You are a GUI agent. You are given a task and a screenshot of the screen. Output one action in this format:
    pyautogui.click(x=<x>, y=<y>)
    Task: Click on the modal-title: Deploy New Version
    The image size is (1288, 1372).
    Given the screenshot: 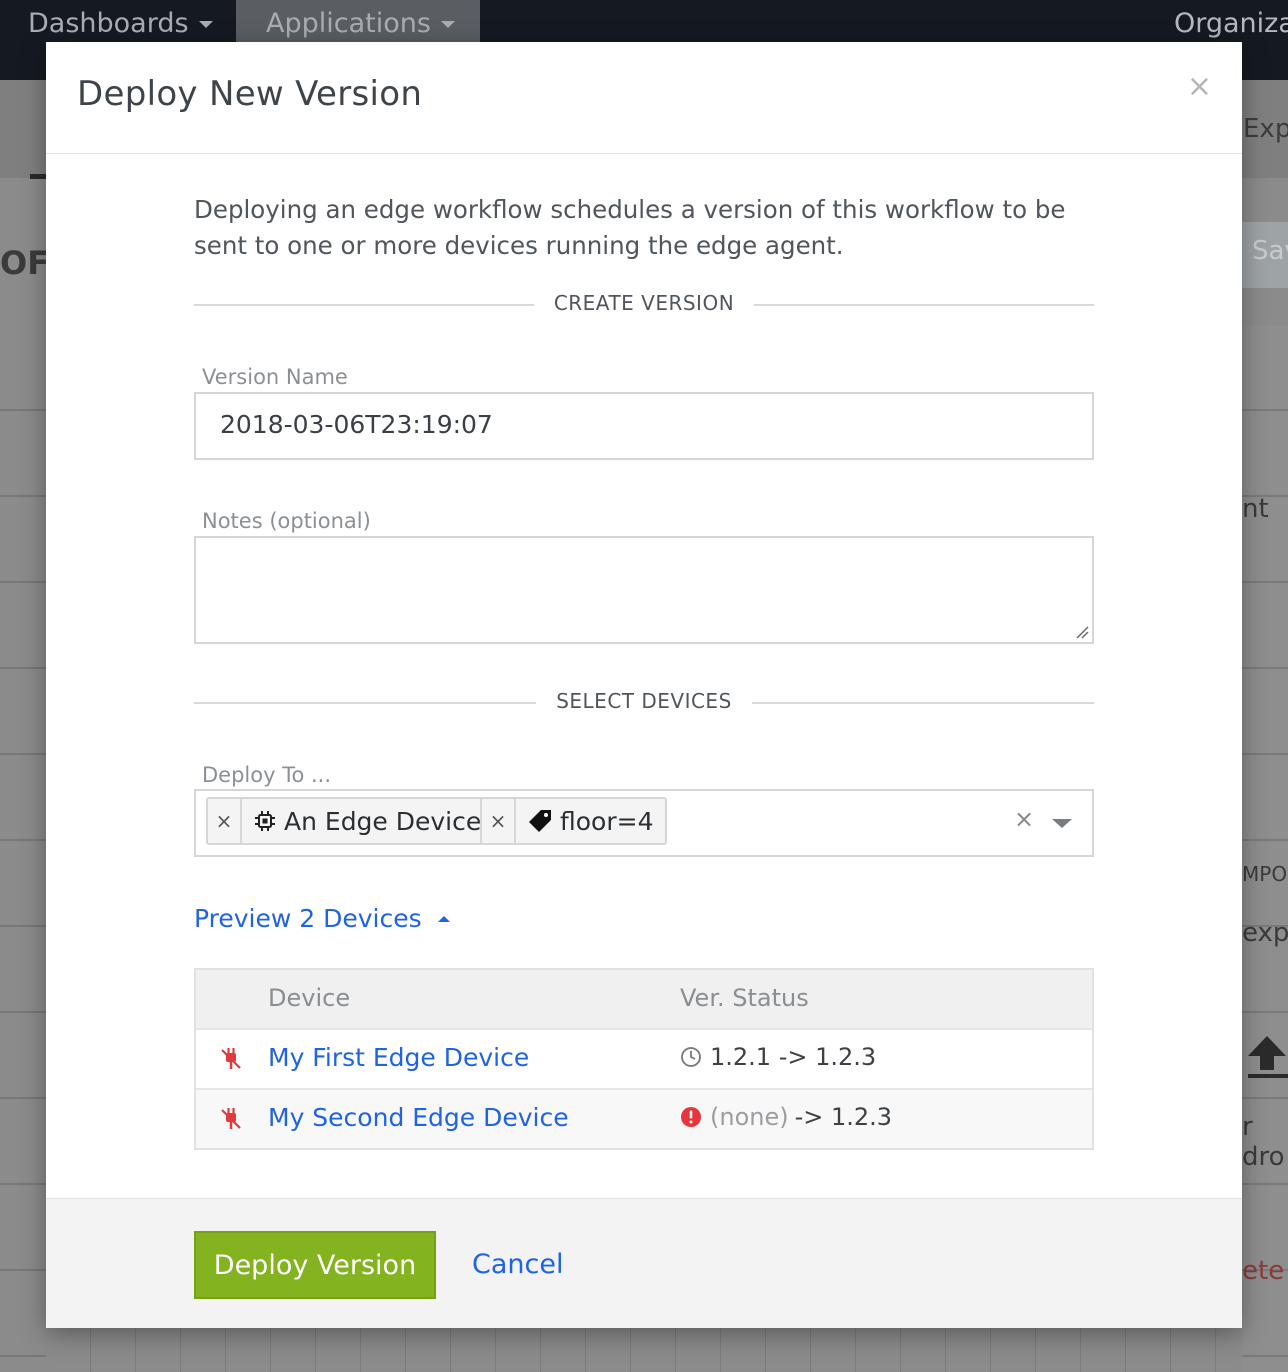 What is the action you would take?
    pyautogui.click(x=250, y=94)
    